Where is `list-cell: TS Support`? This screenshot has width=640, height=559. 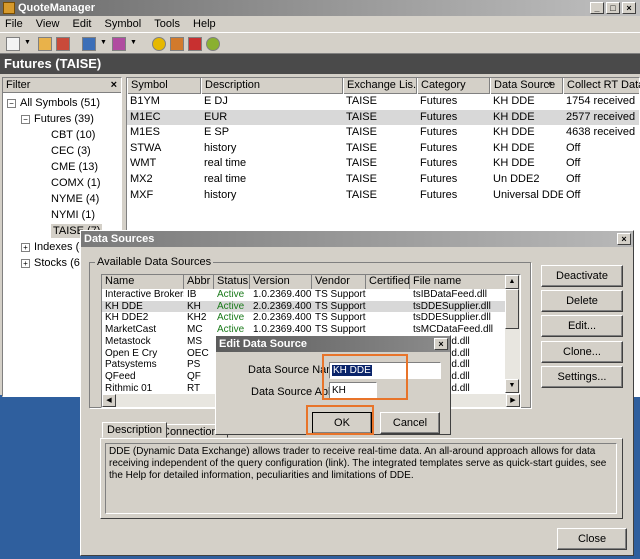
list-cell: TS Support is located at coordinates (340, 318).